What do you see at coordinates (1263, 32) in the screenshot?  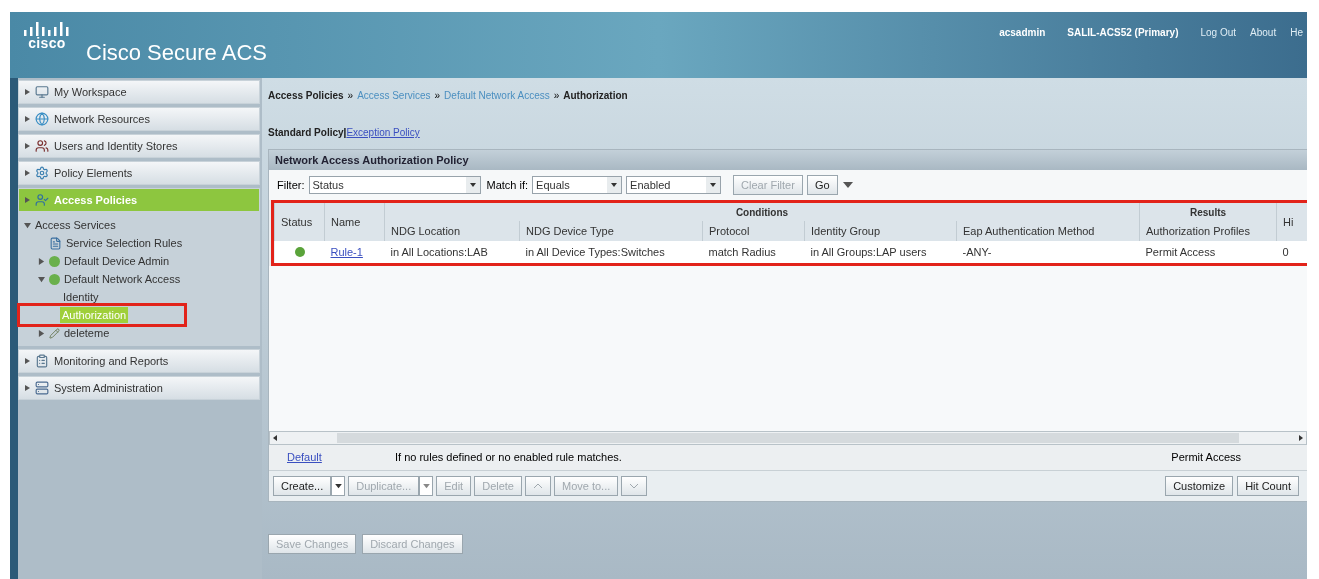 I see `header-link: About` at bounding box center [1263, 32].